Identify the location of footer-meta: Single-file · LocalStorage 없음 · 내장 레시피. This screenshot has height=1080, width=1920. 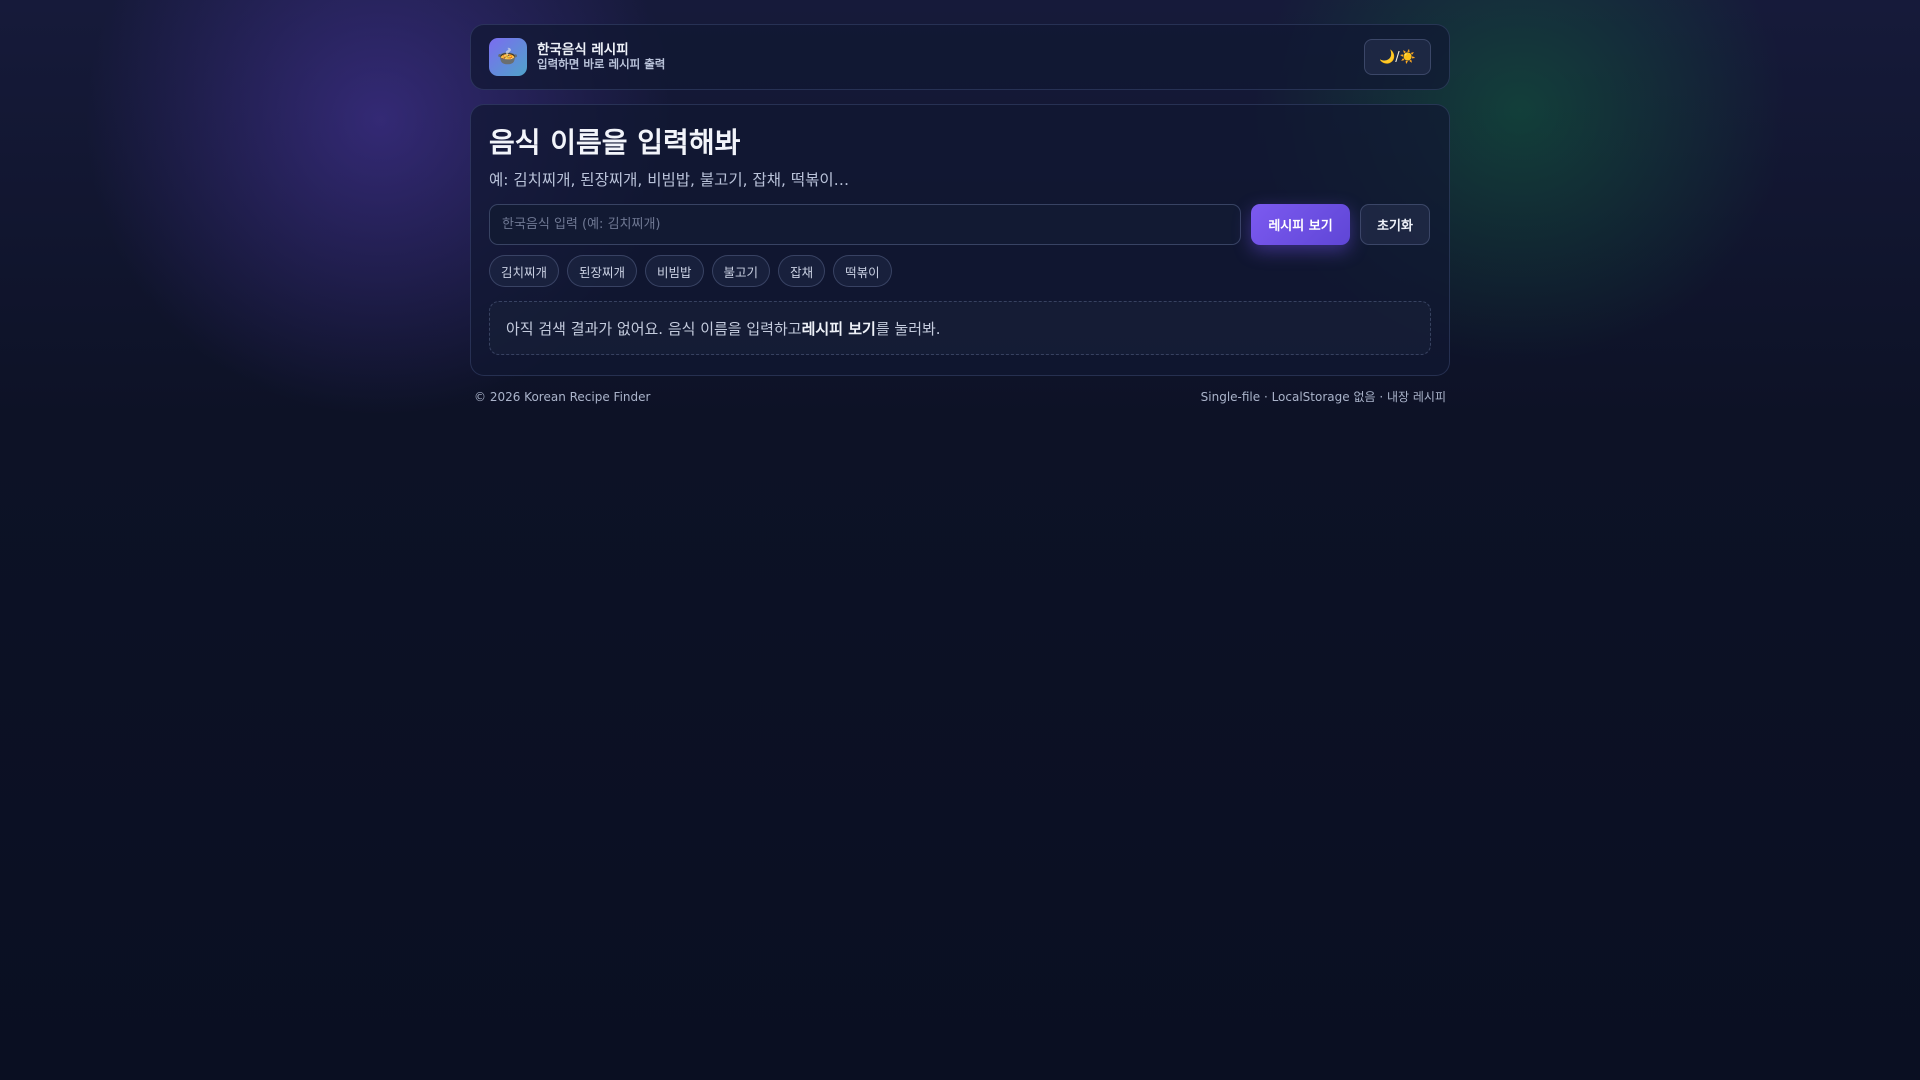
(1323, 397).